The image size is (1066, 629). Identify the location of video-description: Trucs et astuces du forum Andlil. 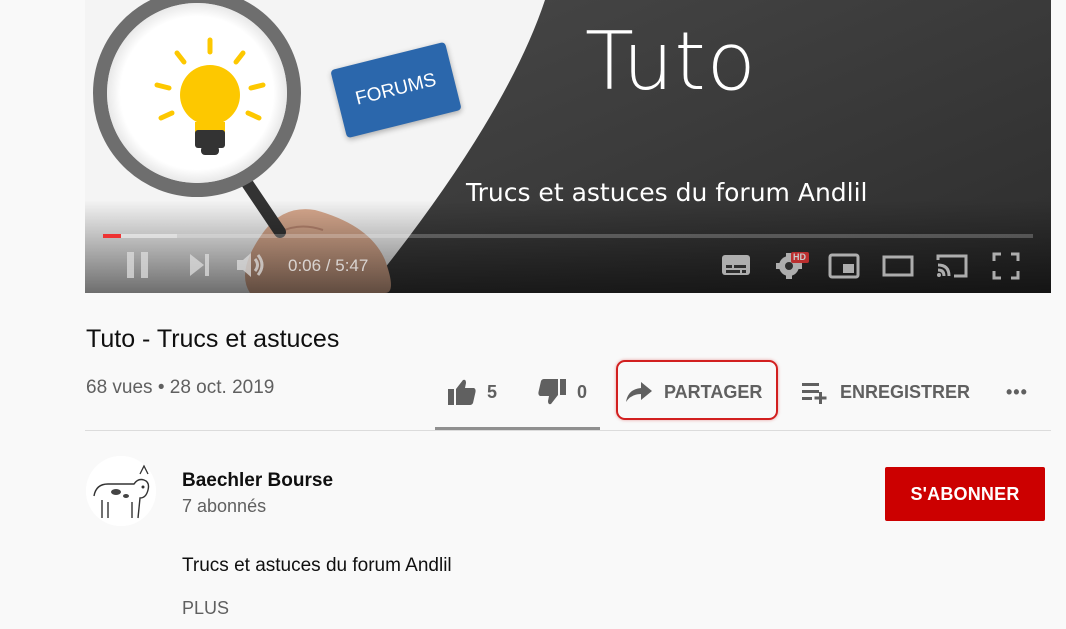
(317, 565).